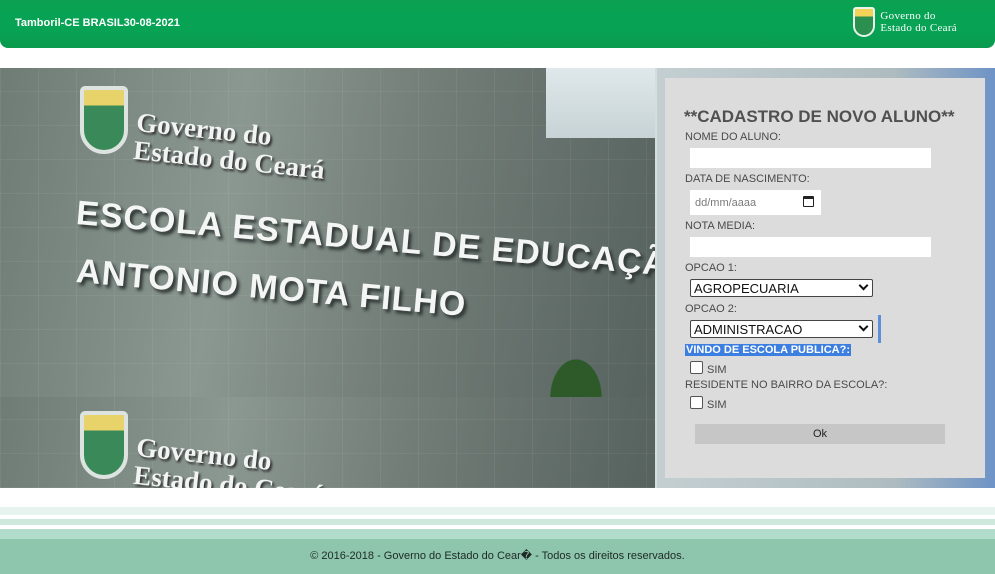 The height and width of the screenshot is (574, 995). What do you see at coordinates (711, 309) in the screenshot?
I see `option2-label: OPCAO 2:` at bounding box center [711, 309].